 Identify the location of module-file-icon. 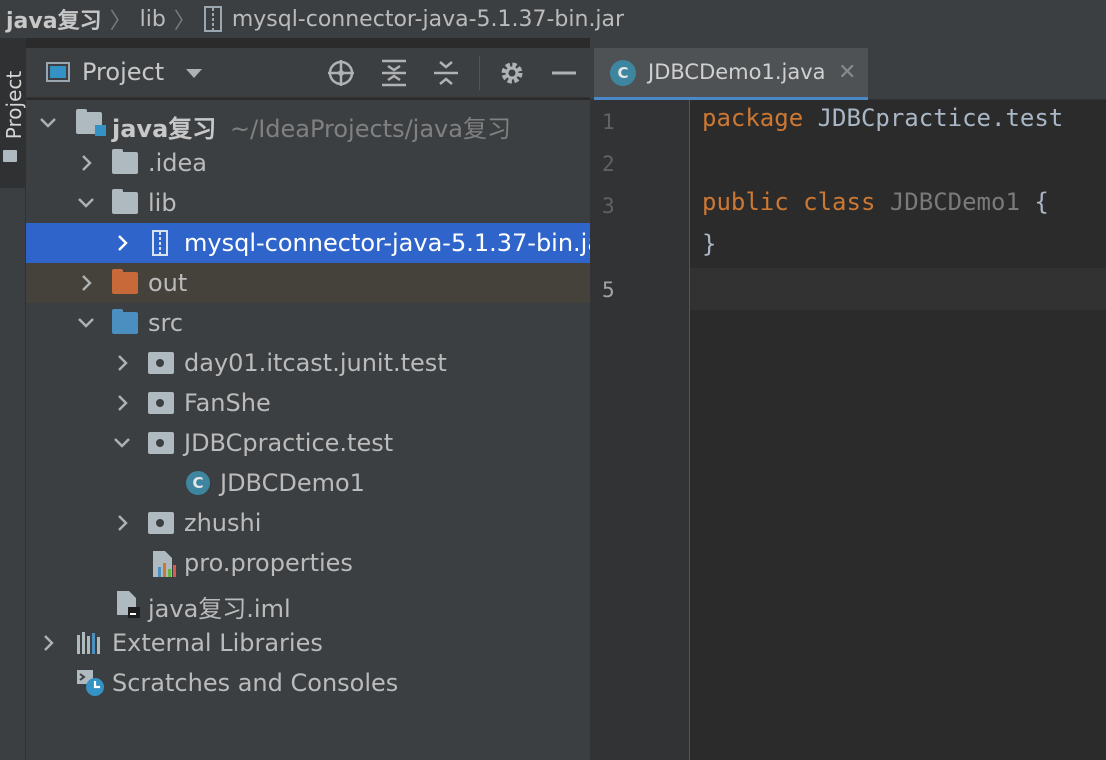
(128, 604).